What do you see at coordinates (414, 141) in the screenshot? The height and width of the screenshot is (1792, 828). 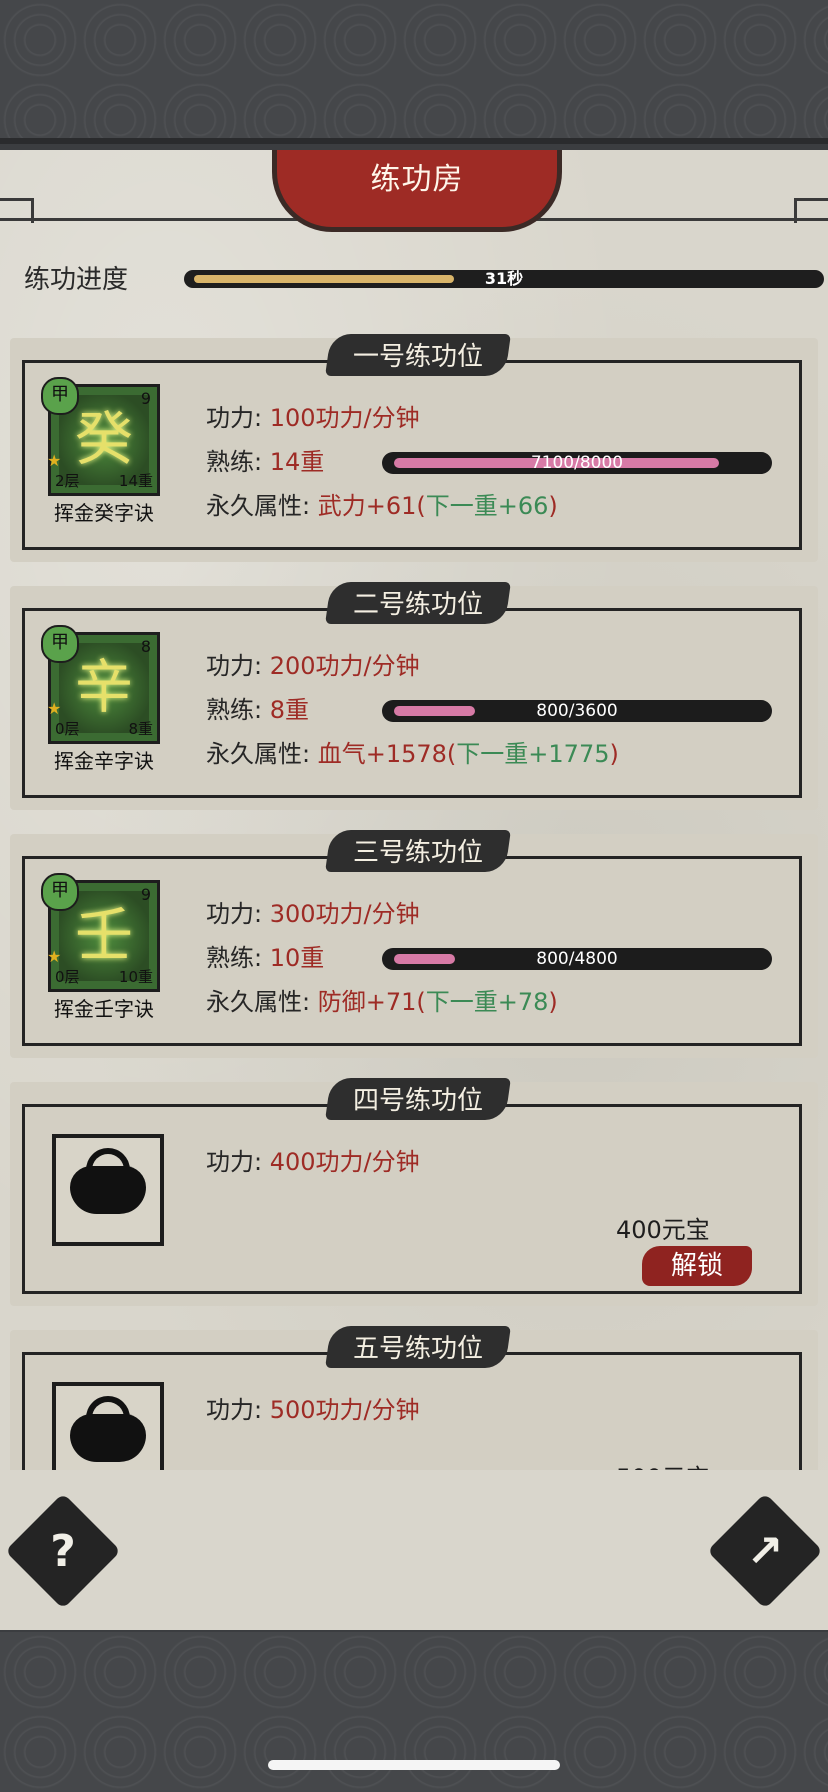 I see `top-divider` at bounding box center [414, 141].